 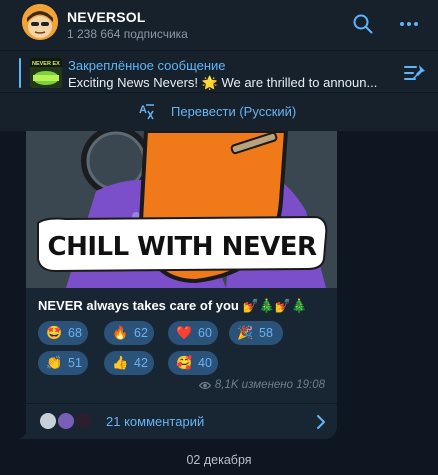 I want to click on channel-title: NEVERSOL, so click(x=106, y=17).